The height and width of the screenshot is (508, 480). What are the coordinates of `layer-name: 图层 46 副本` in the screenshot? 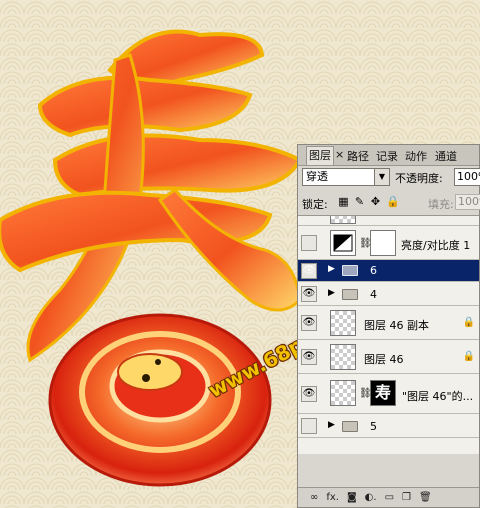 It's located at (396, 325).